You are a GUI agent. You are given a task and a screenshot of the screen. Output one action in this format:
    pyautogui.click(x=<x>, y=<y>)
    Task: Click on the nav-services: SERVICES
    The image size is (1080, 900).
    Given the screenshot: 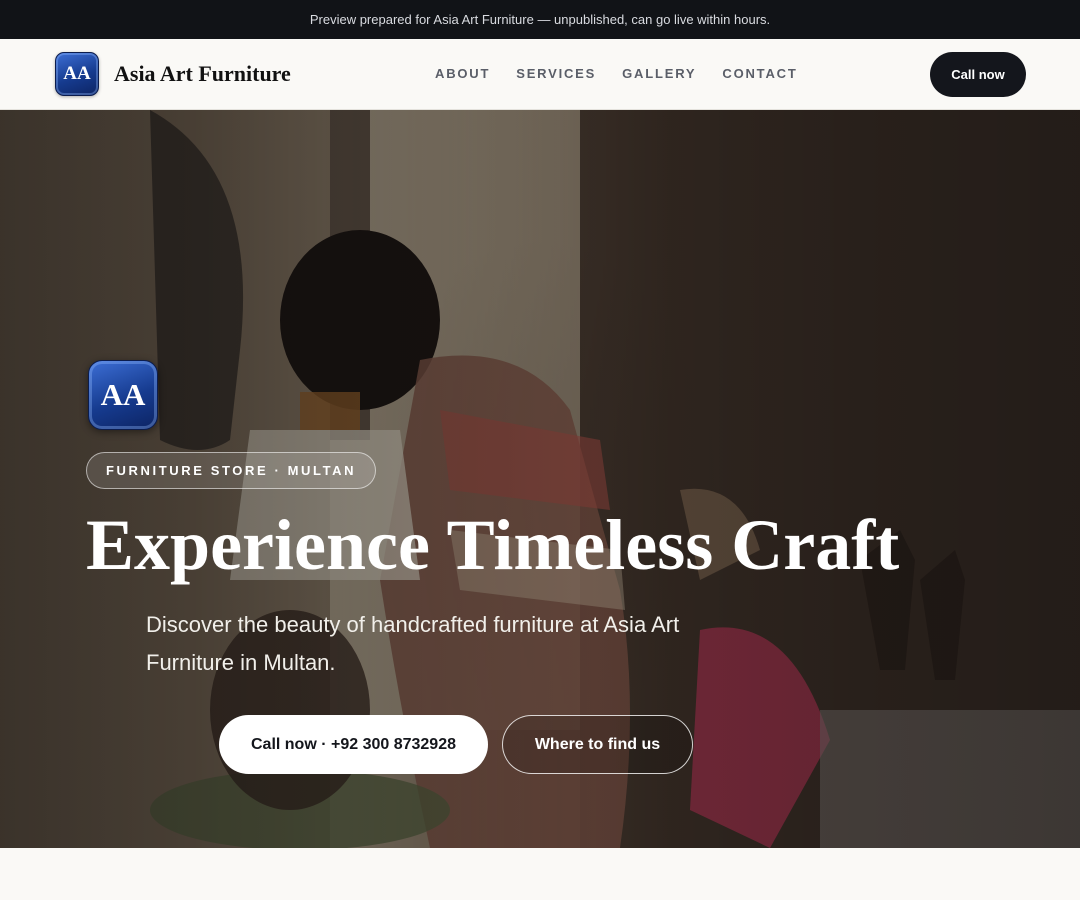 What is the action you would take?
    pyautogui.click(x=556, y=73)
    